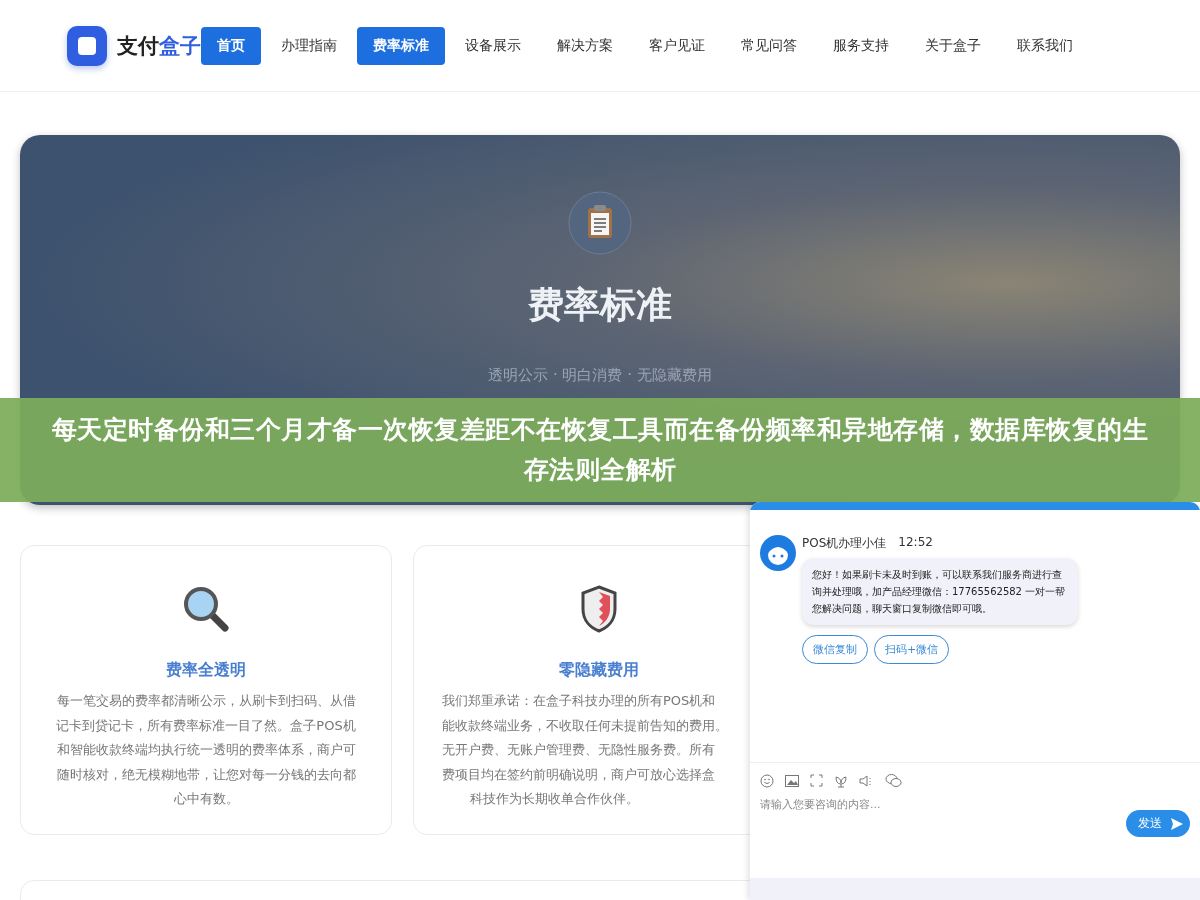 This screenshot has height=900, width=1200. What do you see at coordinates (579, 701) in the screenshot?
I see `card-text: 我们郑重承诺：在盒子科技办理的所有POS机和` at bounding box center [579, 701].